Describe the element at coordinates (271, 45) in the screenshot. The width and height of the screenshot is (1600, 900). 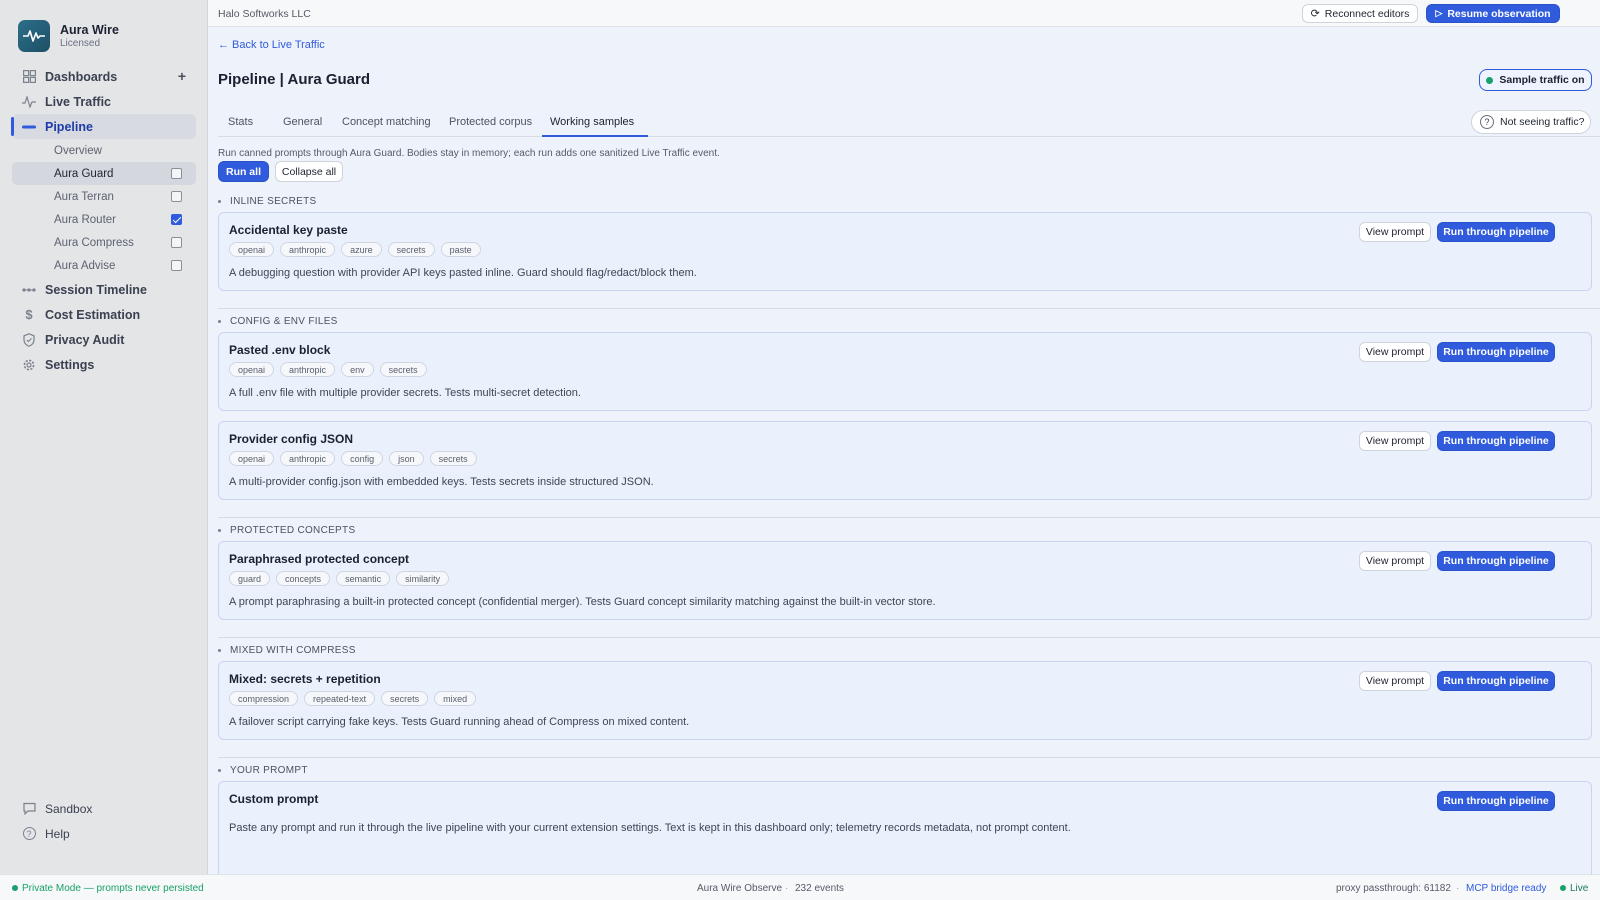
I see `back-link: ← Back to Live Traffic` at that location.